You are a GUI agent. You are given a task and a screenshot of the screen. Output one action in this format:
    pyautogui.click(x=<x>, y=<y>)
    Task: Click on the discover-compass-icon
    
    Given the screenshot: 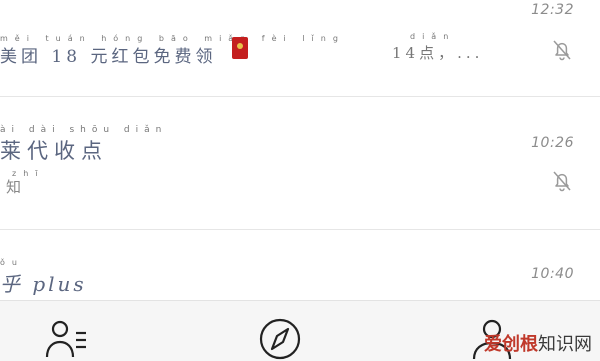 What is the action you would take?
    pyautogui.click(x=280, y=339)
    